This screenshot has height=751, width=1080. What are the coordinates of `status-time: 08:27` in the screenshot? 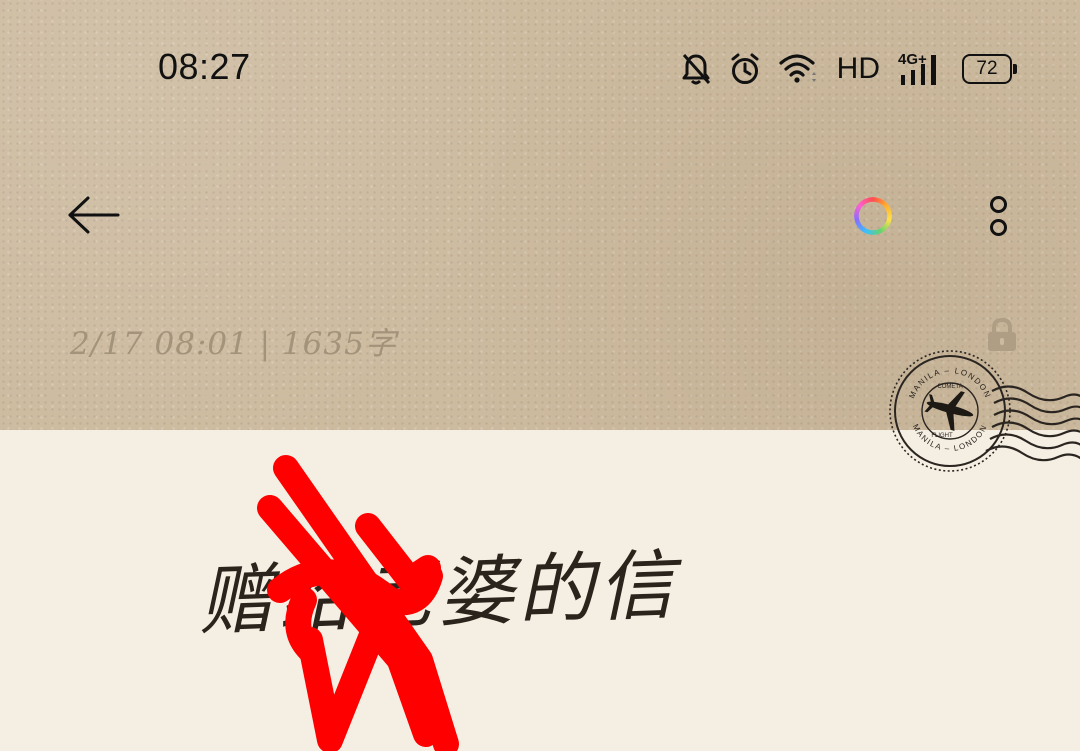 It's located at (204, 66).